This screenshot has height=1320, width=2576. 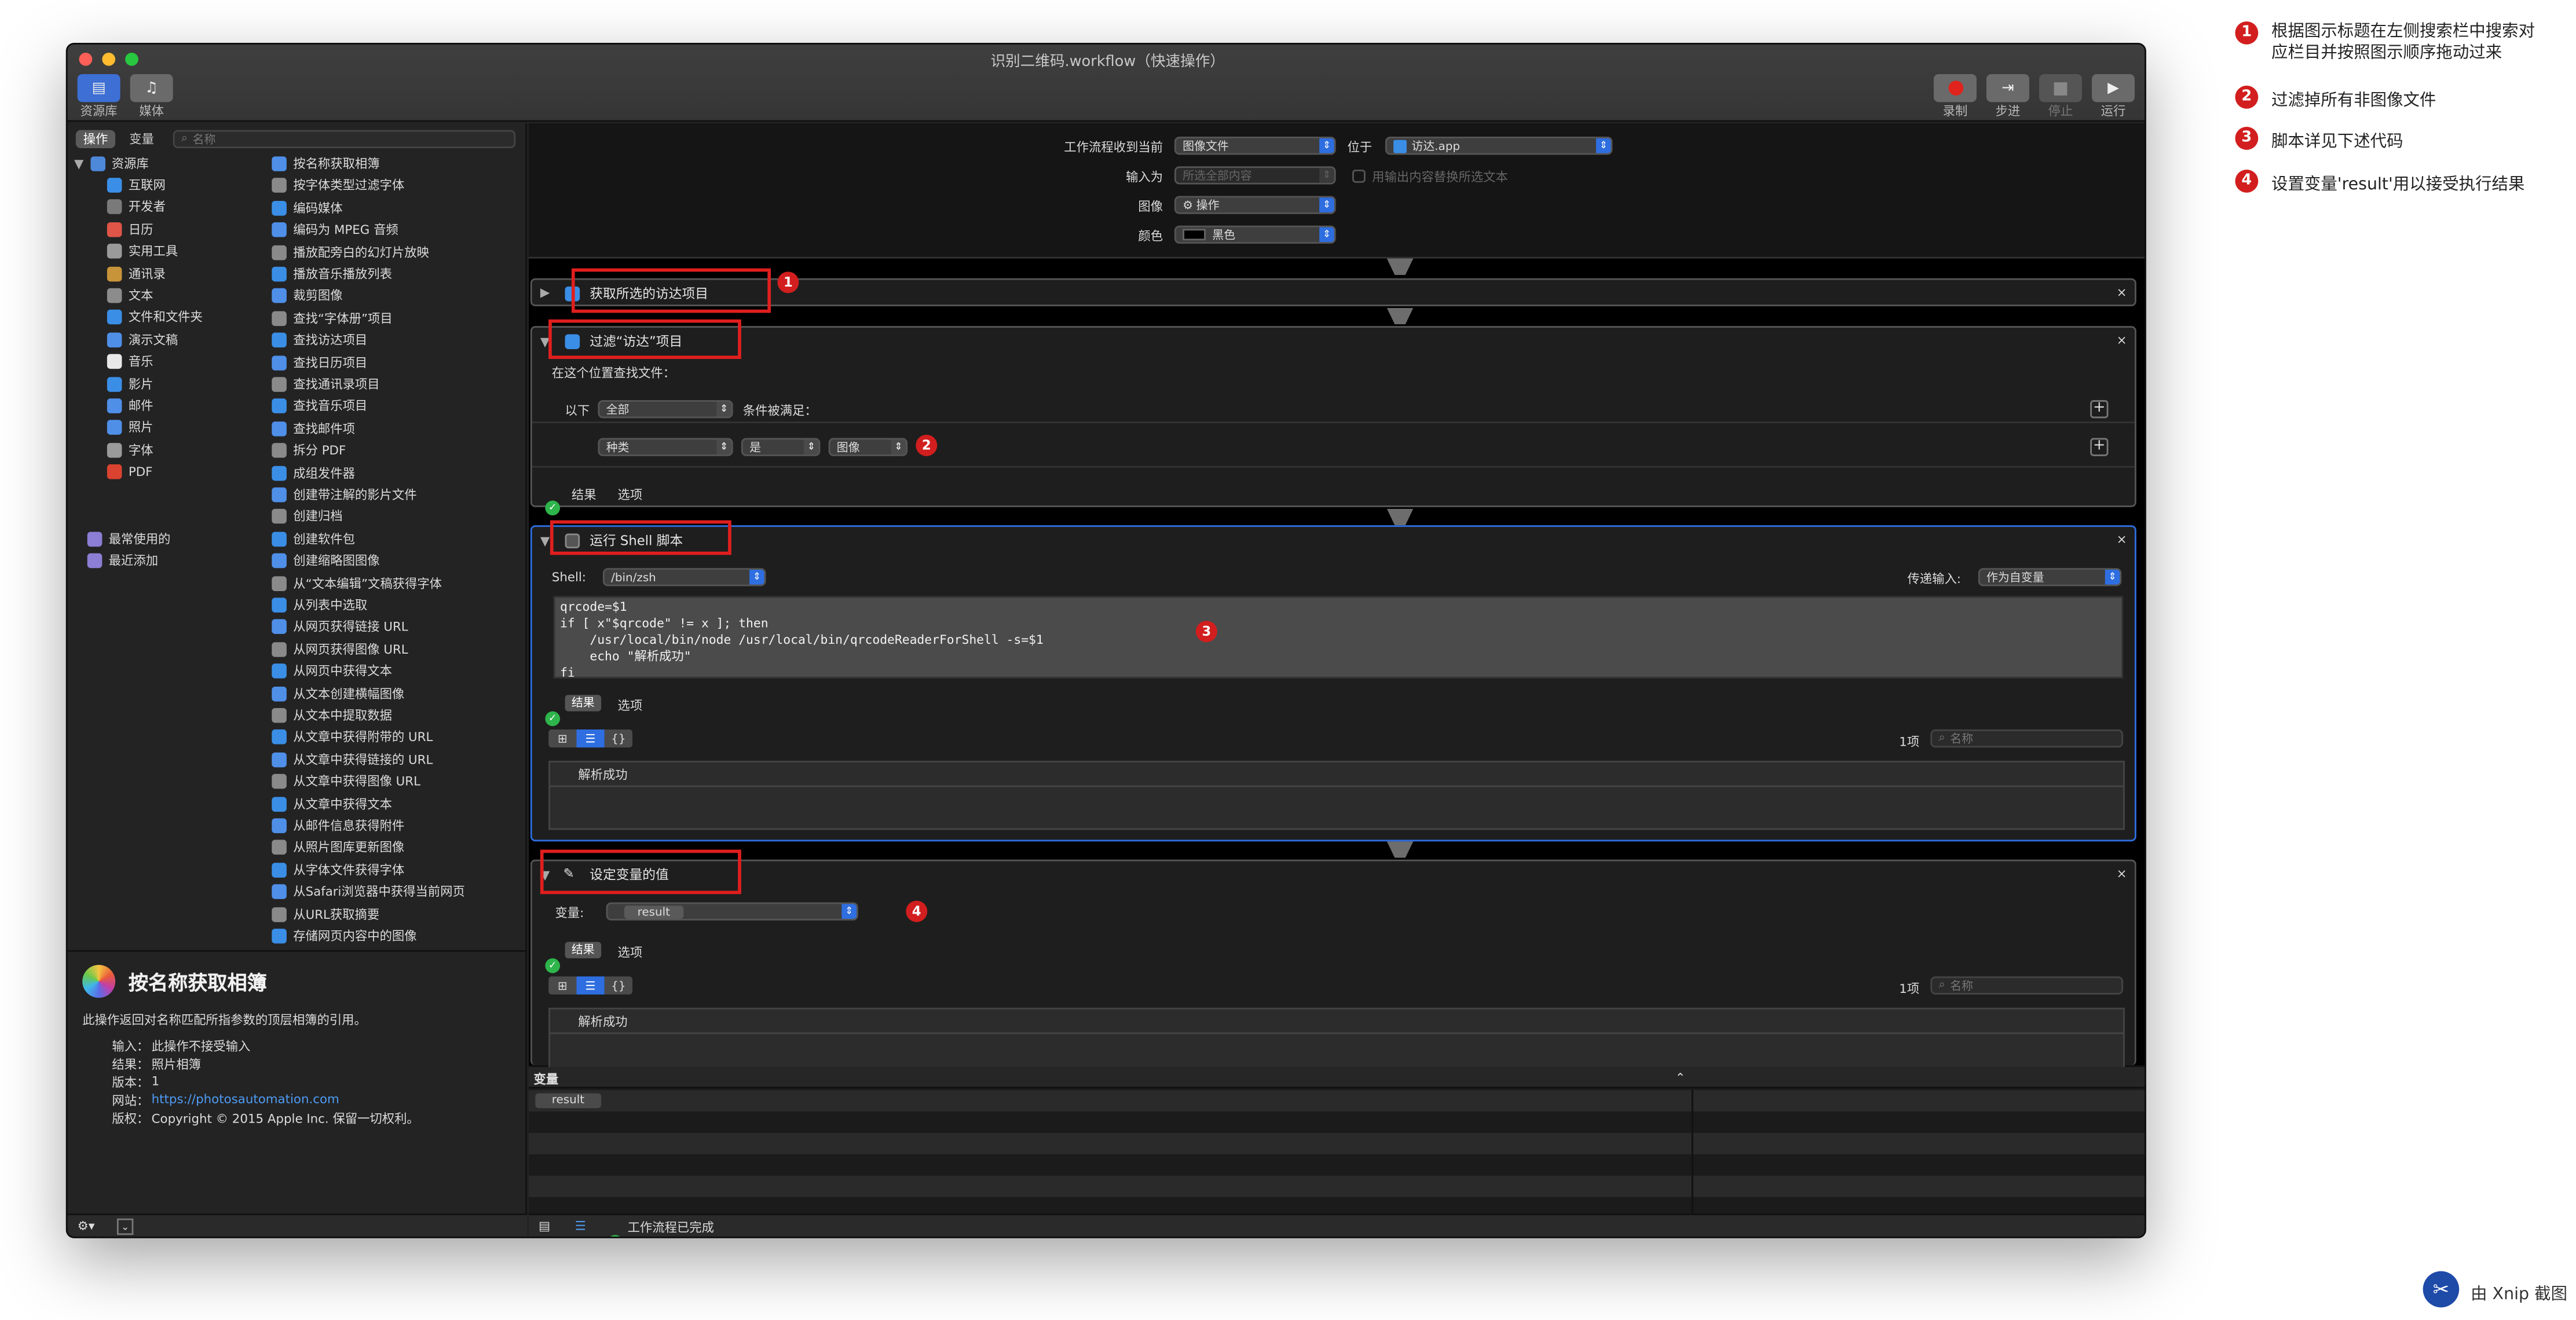 What do you see at coordinates (307, 516) in the screenshot?
I see `action-list-item: 创建归档` at bounding box center [307, 516].